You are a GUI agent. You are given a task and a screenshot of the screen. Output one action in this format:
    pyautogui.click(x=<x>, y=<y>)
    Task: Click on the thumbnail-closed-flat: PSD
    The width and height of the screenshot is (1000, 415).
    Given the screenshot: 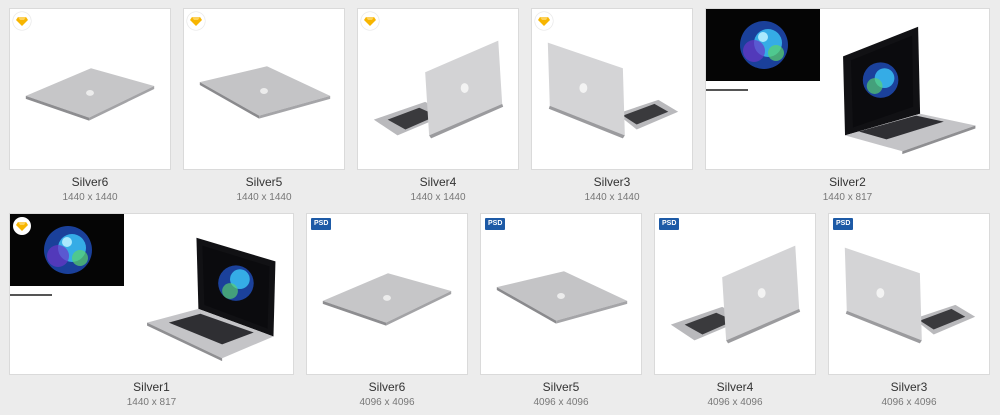 What is the action you would take?
    pyautogui.click(x=387, y=294)
    